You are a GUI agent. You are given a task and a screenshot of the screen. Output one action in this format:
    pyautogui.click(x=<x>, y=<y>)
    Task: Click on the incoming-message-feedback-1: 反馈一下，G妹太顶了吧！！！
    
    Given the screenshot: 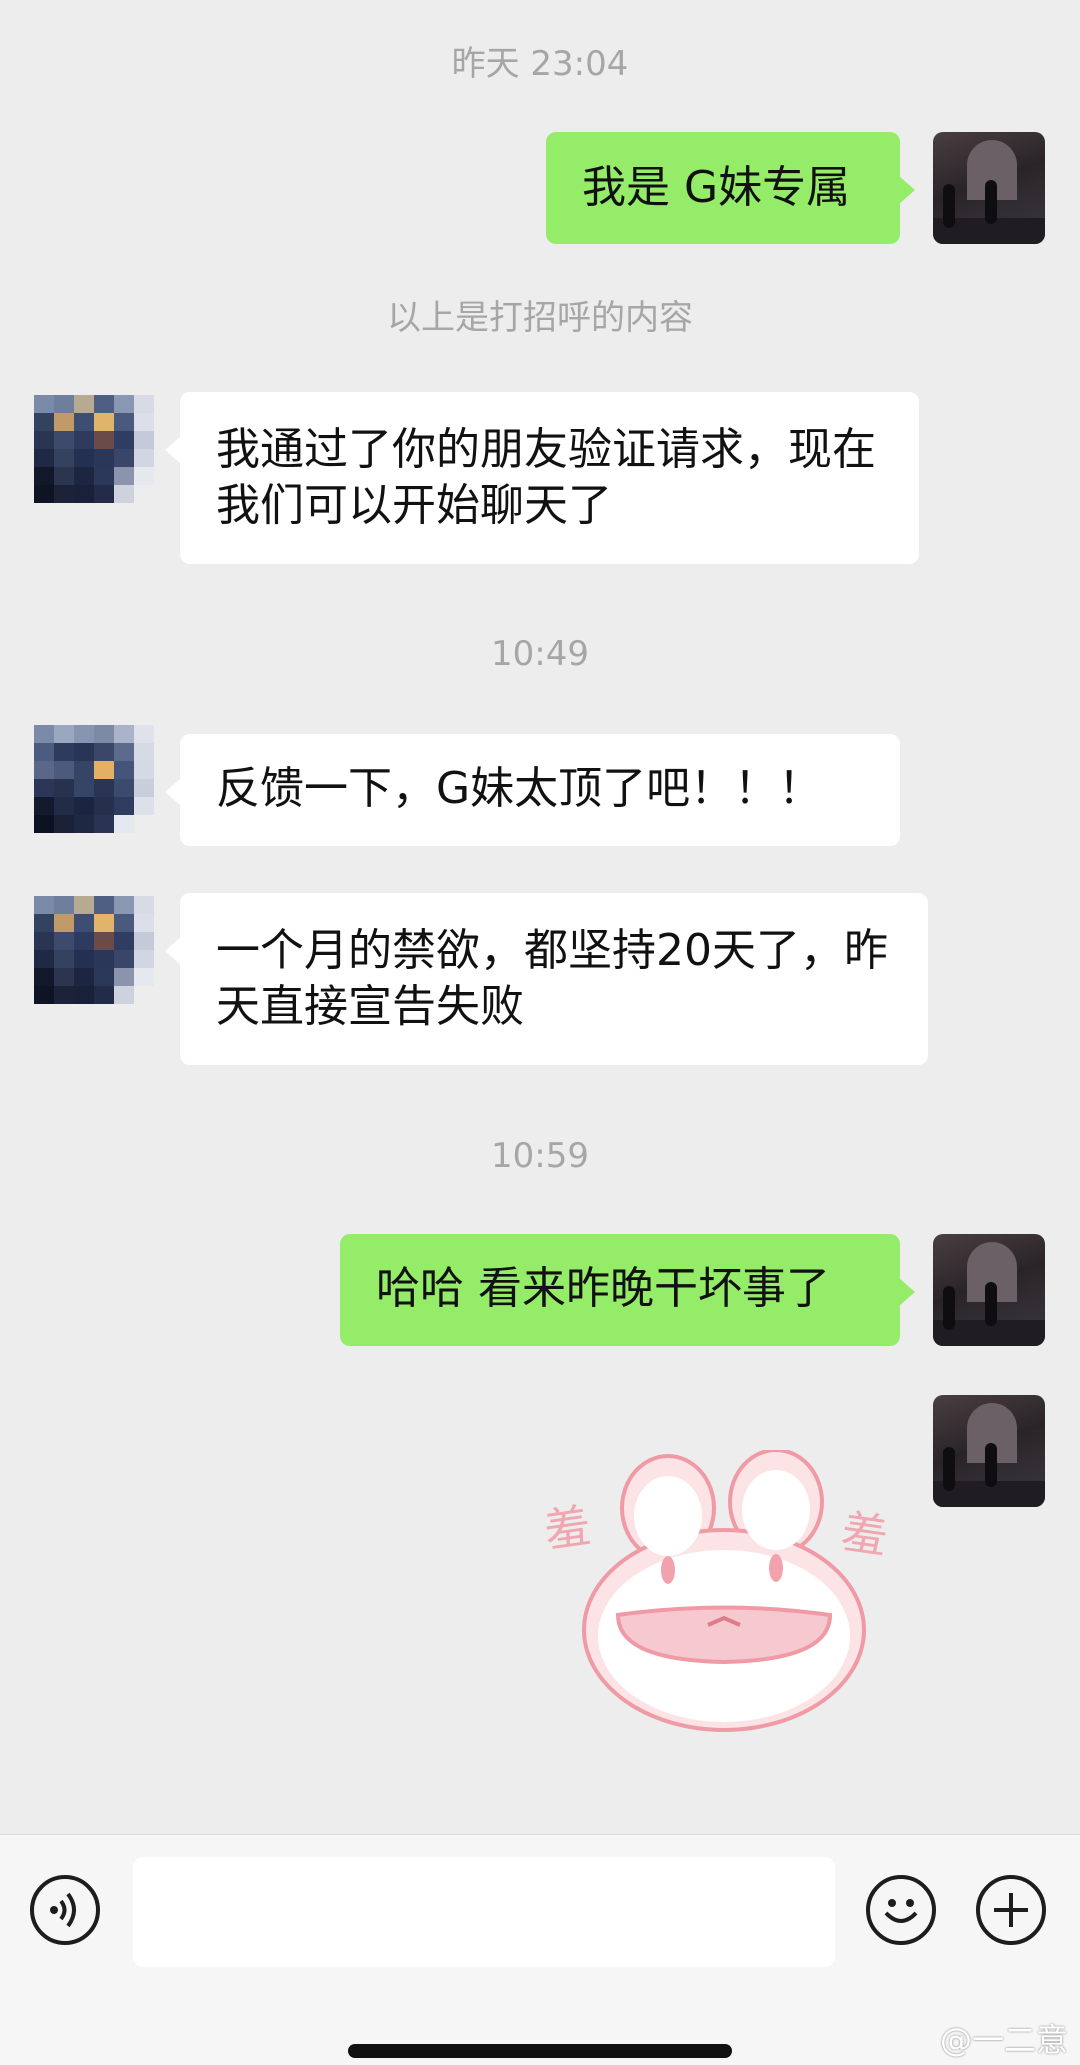 What is the action you would take?
    pyautogui.click(x=532, y=790)
    